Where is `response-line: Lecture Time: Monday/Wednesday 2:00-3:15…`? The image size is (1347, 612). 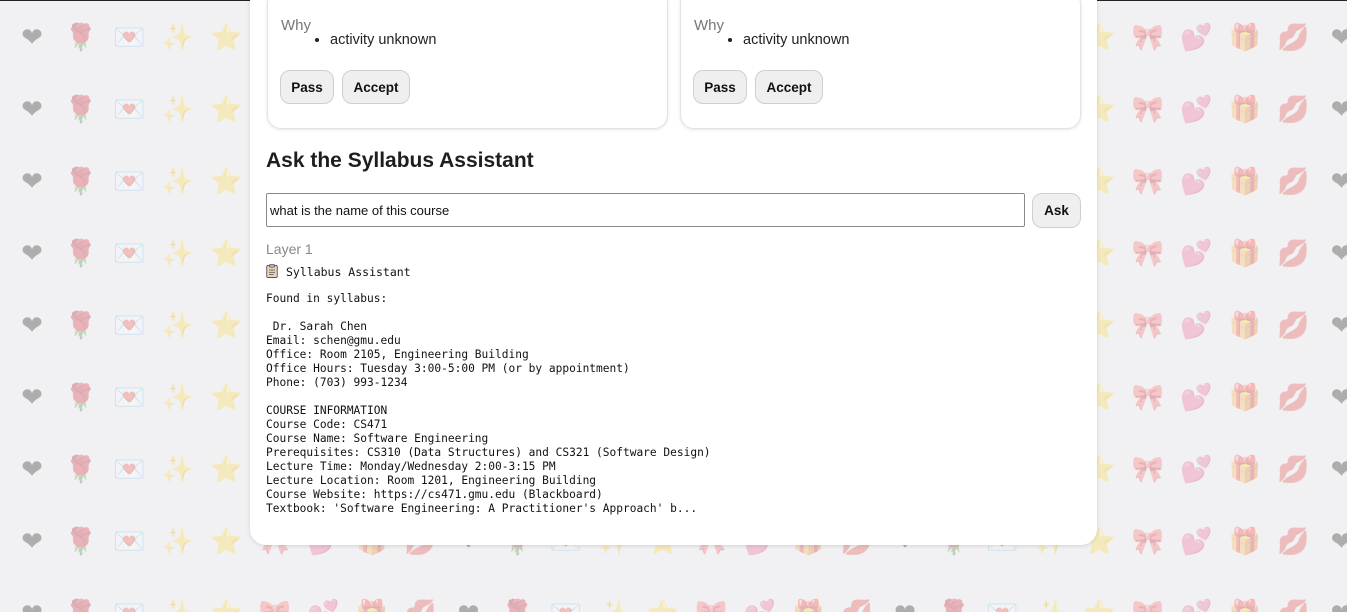
response-line: Lecture Time: Monday/Wednesday 2:00-3:15… is located at coordinates (411, 466).